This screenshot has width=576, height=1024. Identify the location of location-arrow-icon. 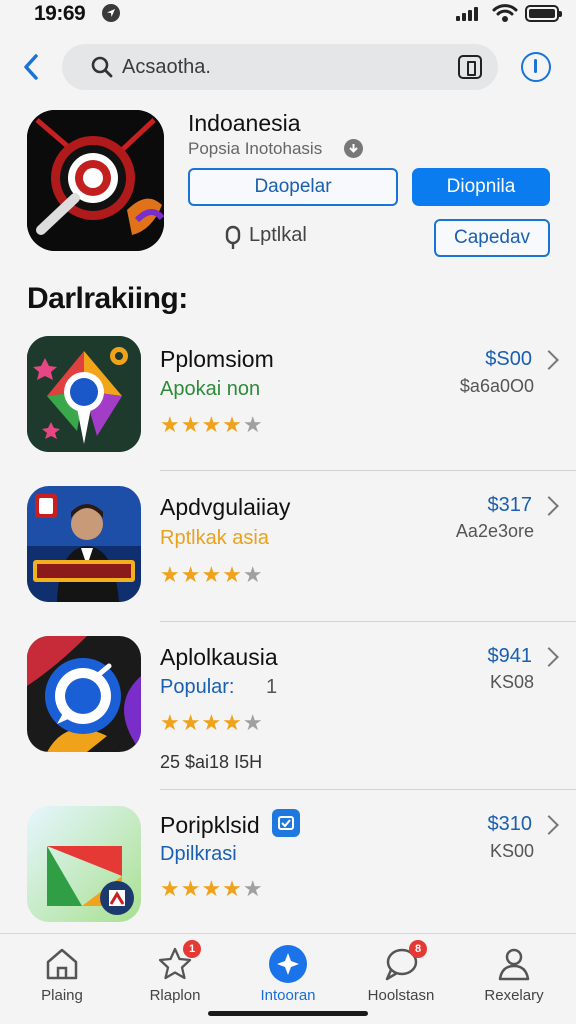
(111, 13).